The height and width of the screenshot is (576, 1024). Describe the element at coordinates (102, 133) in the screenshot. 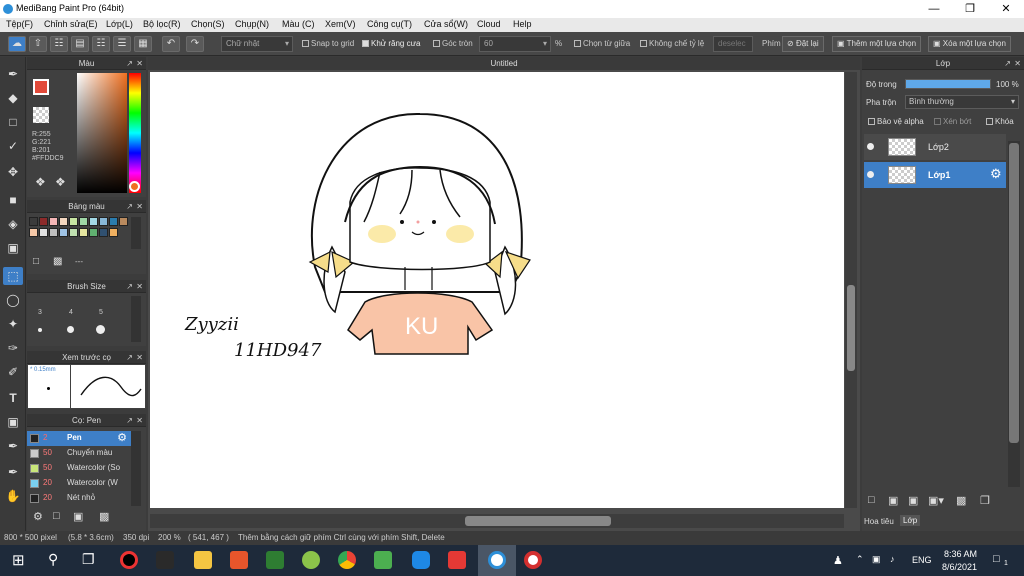

I see `color-sv-picker` at that location.